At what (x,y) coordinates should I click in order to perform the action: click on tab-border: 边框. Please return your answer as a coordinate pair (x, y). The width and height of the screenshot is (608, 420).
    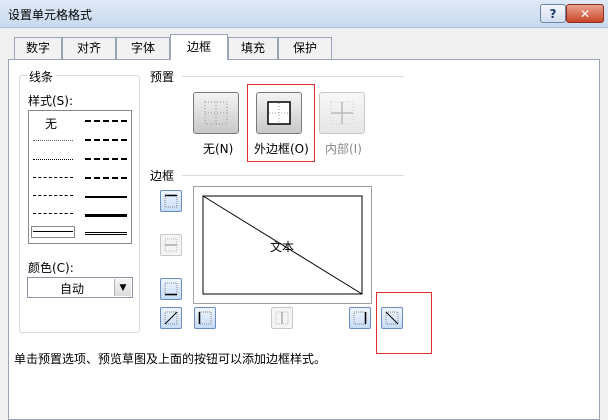
    Looking at the image, I should click on (199, 47).